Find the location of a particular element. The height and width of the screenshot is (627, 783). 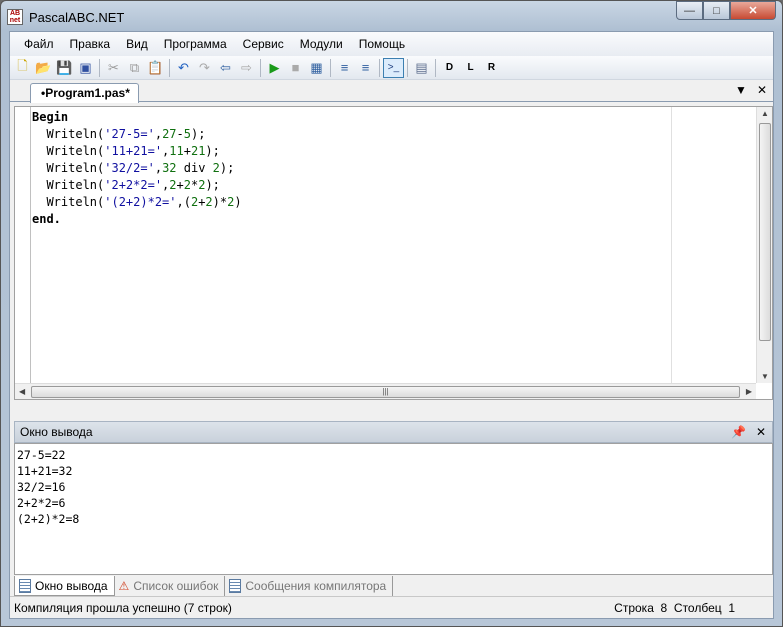

app-icon: AB net is located at coordinates (15, 17).